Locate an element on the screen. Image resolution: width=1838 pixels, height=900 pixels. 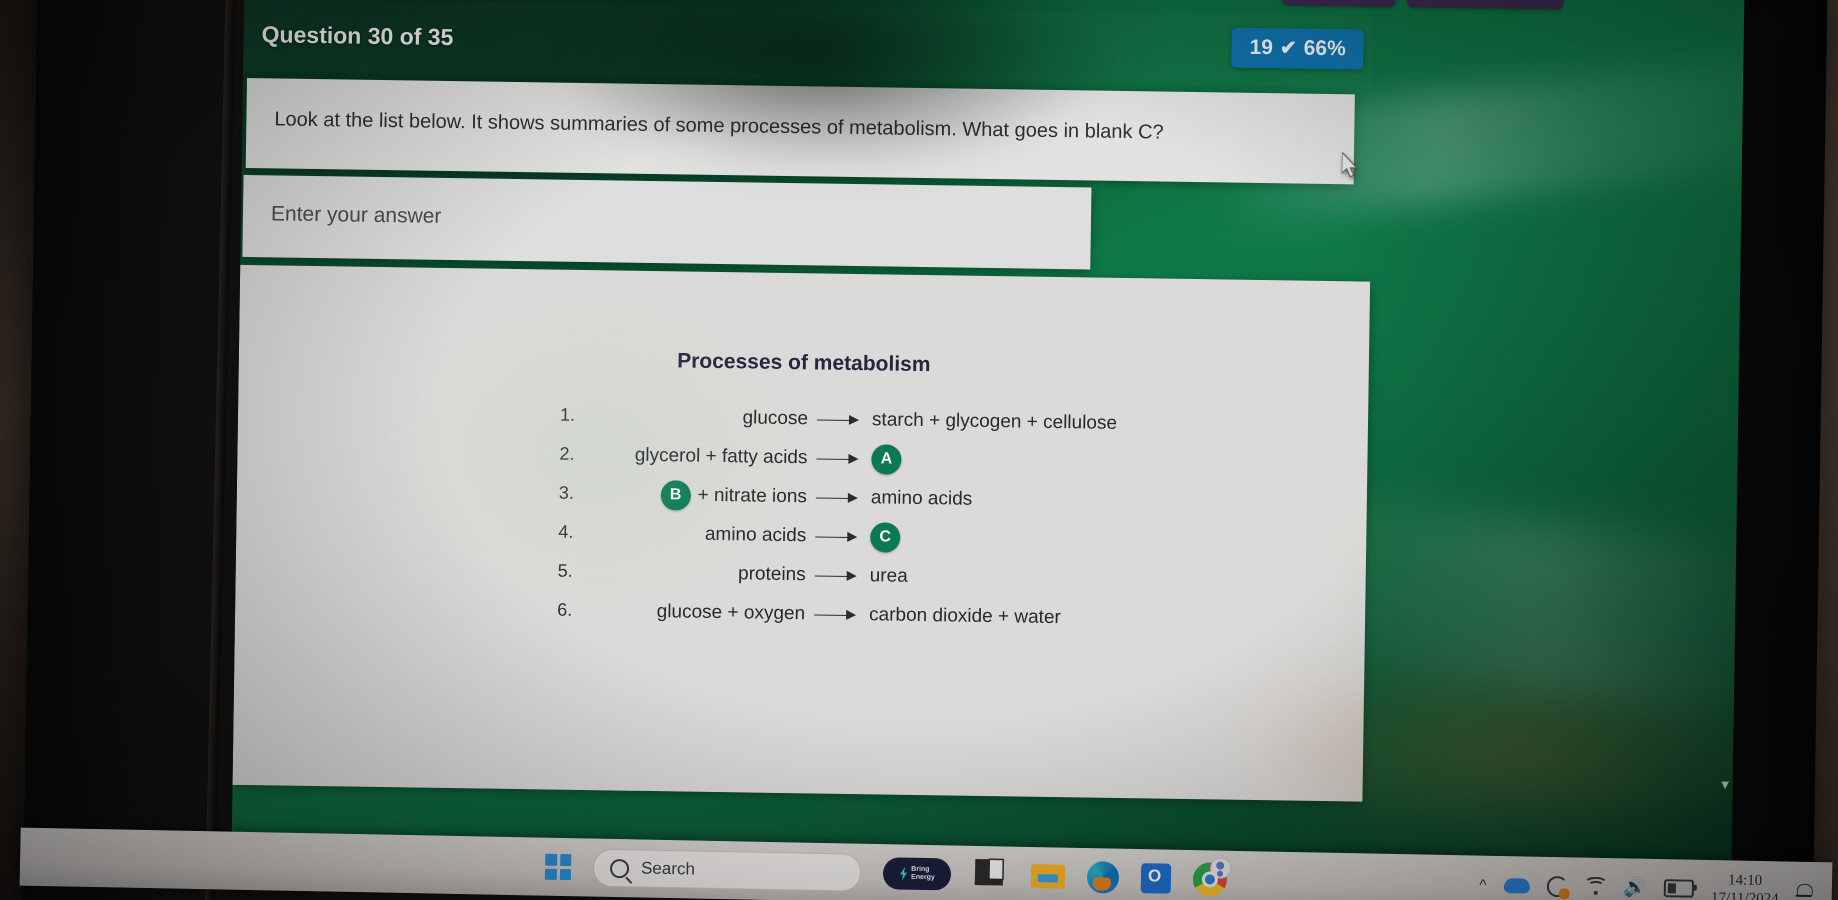
hide-score-button: Hide score is located at coordinates (1339, 3).